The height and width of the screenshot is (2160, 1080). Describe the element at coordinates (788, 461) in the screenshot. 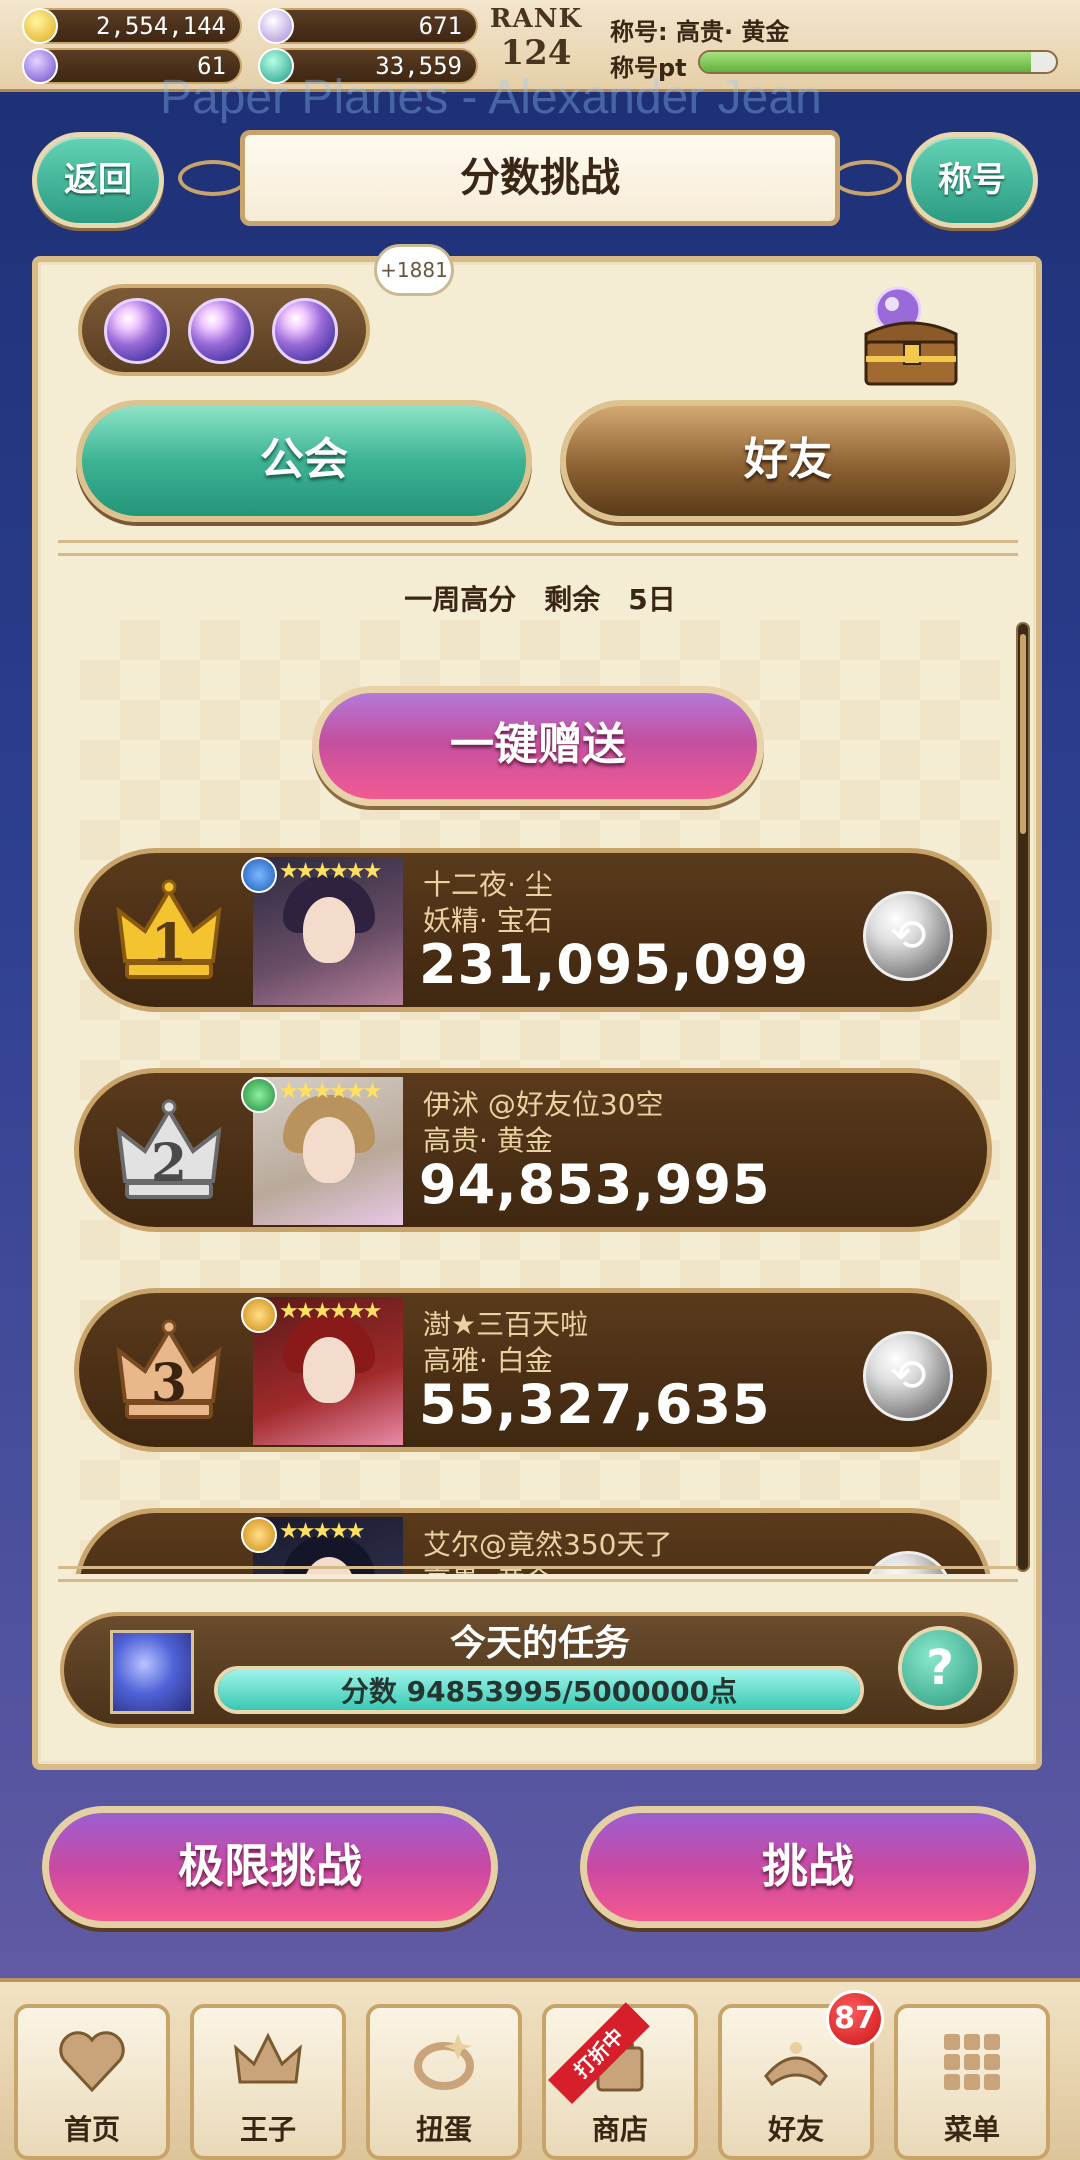

I see `tab-friends: 好友` at that location.